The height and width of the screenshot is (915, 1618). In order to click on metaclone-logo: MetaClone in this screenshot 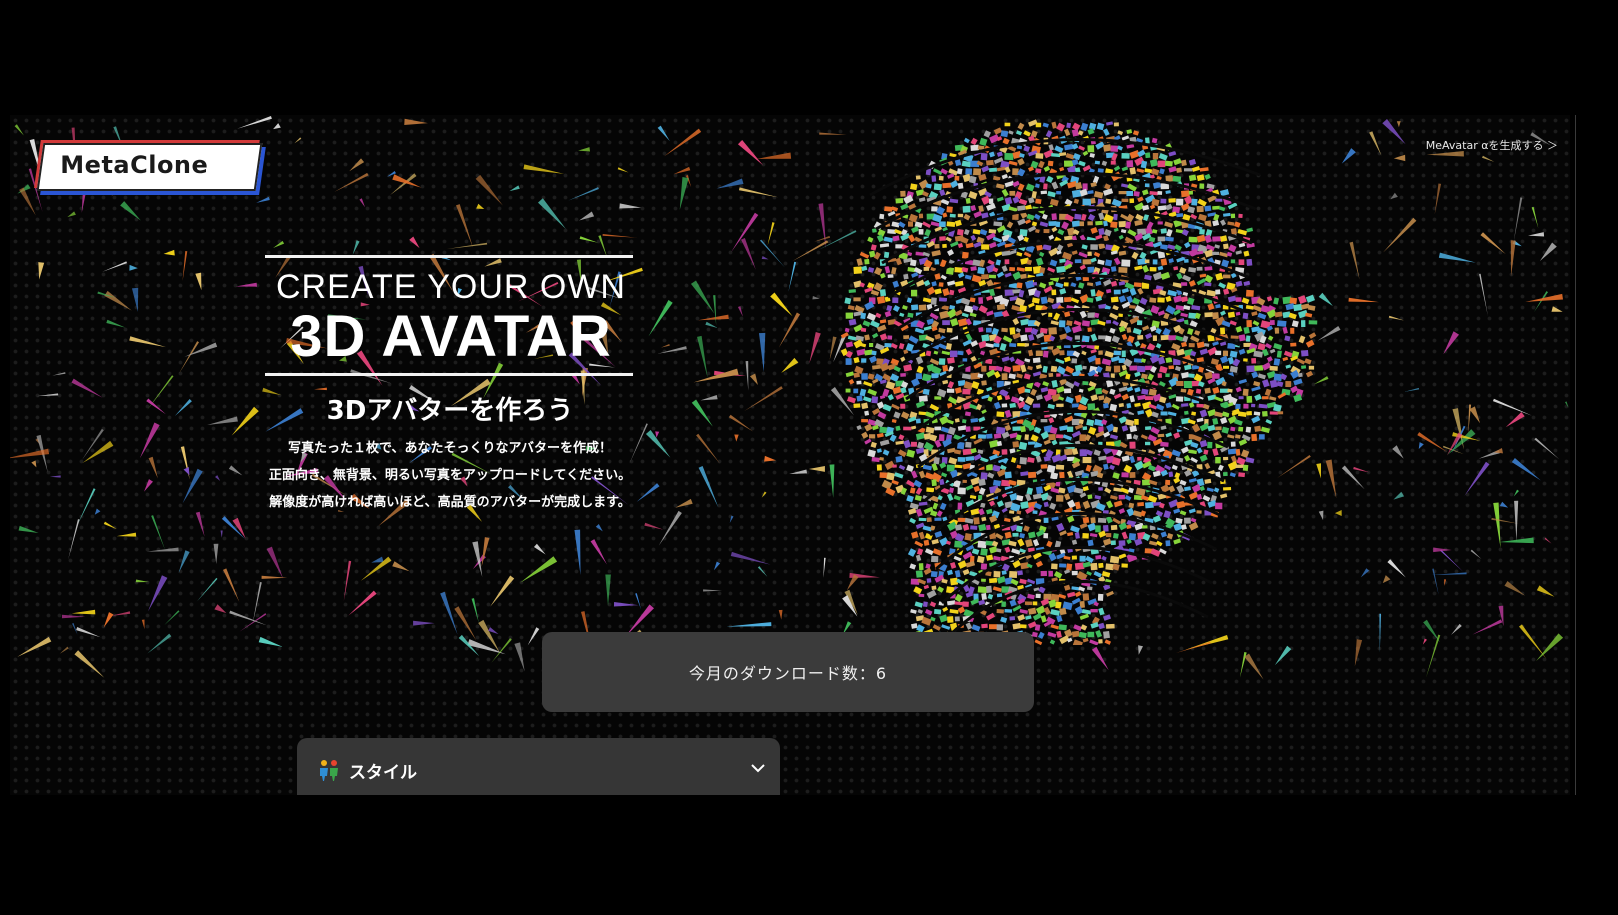, I will do `click(149, 167)`.